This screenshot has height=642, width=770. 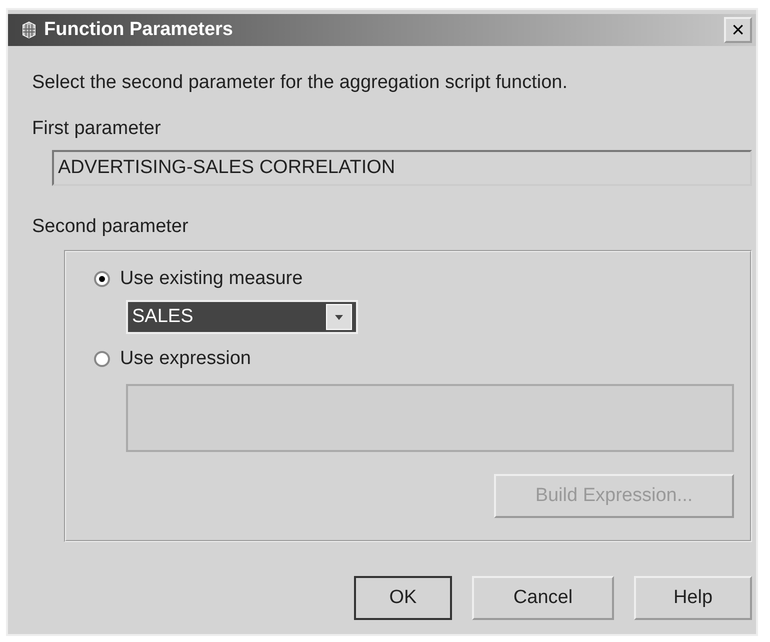 I want to click on instruction-text: Select the second parameter for the aggregation script function., so click(x=300, y=83).